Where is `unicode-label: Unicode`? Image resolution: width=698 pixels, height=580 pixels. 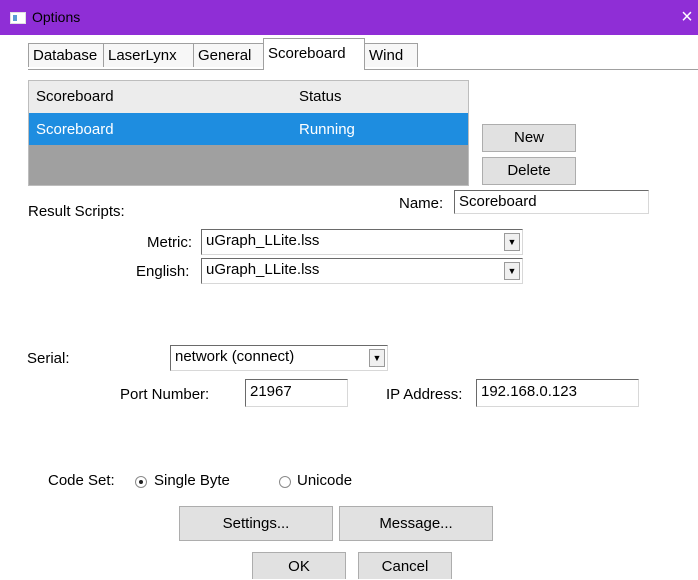
unicode-label: Unicode is located at coordinates (324, 480).